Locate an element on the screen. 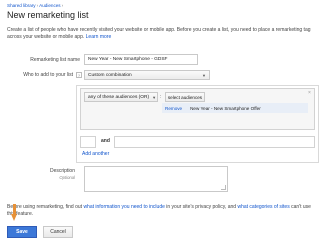 The height and width of the screenshot is (240, 320). and-input-right is located at coordinates (214, 142).